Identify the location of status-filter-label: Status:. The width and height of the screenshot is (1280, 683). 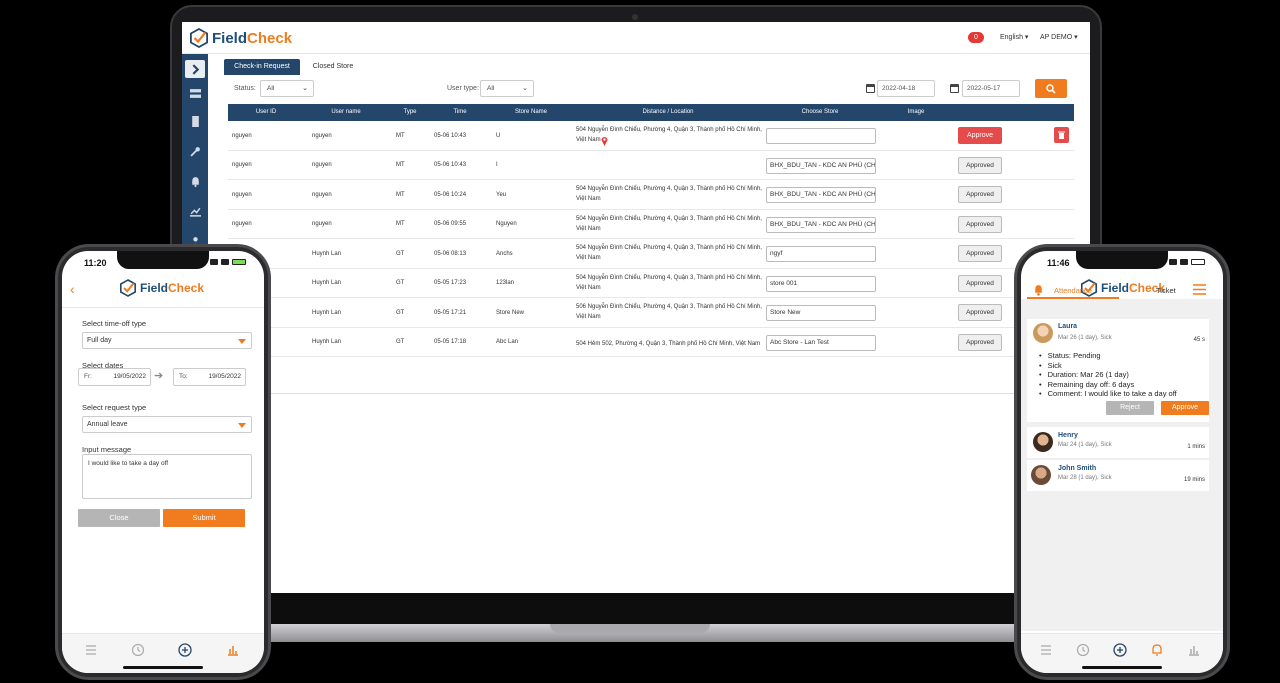
(245, 88).